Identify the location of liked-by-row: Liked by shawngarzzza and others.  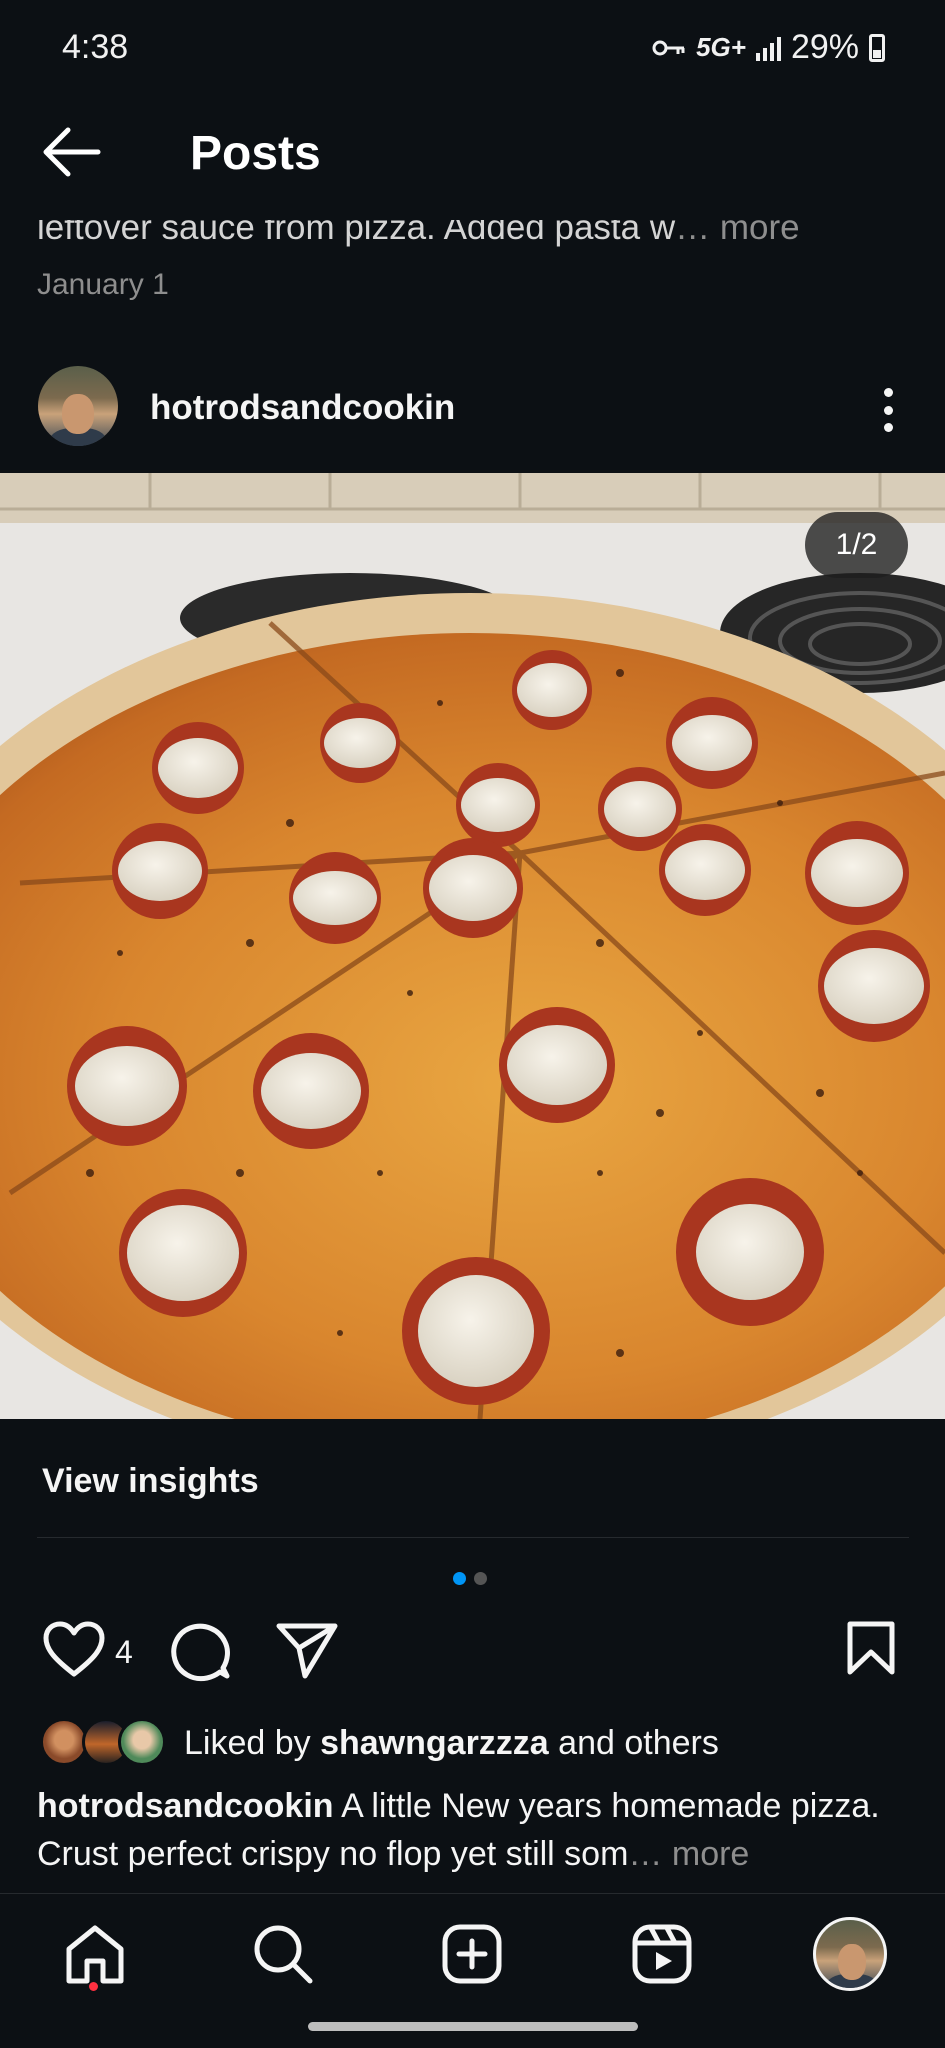
(472, 1744).